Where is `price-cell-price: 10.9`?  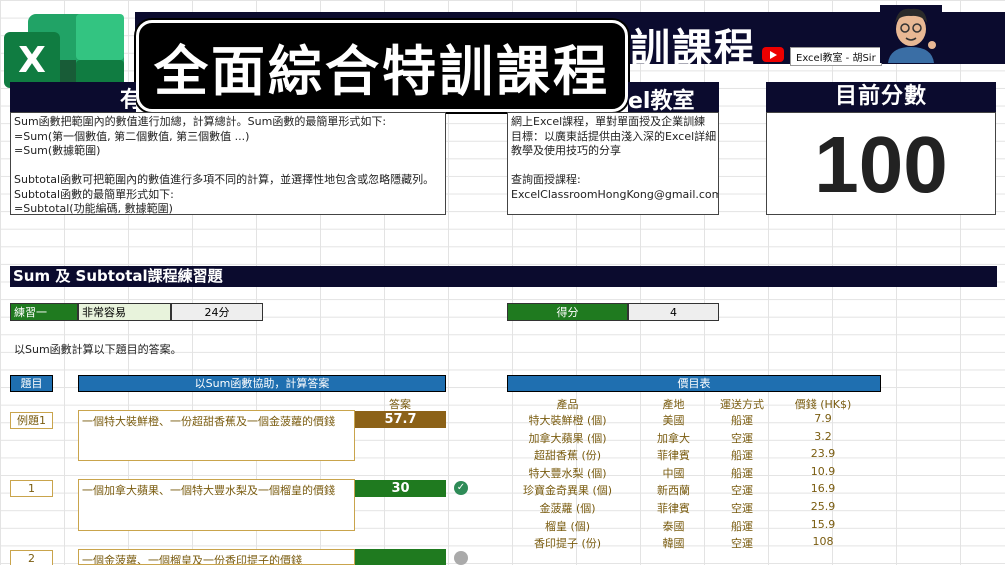
price-cell-price: 10.9 is located at coordinates (823, 471).